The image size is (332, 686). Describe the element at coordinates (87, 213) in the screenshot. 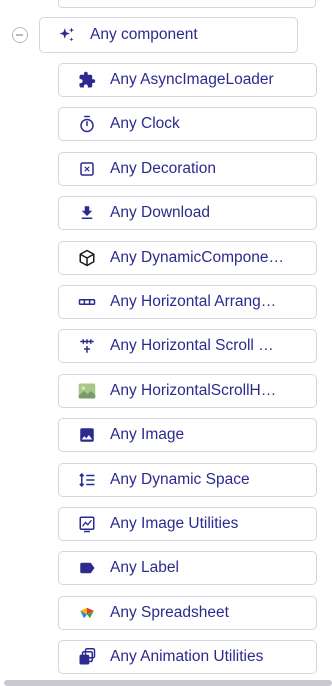

I see `download-icon` at that location.